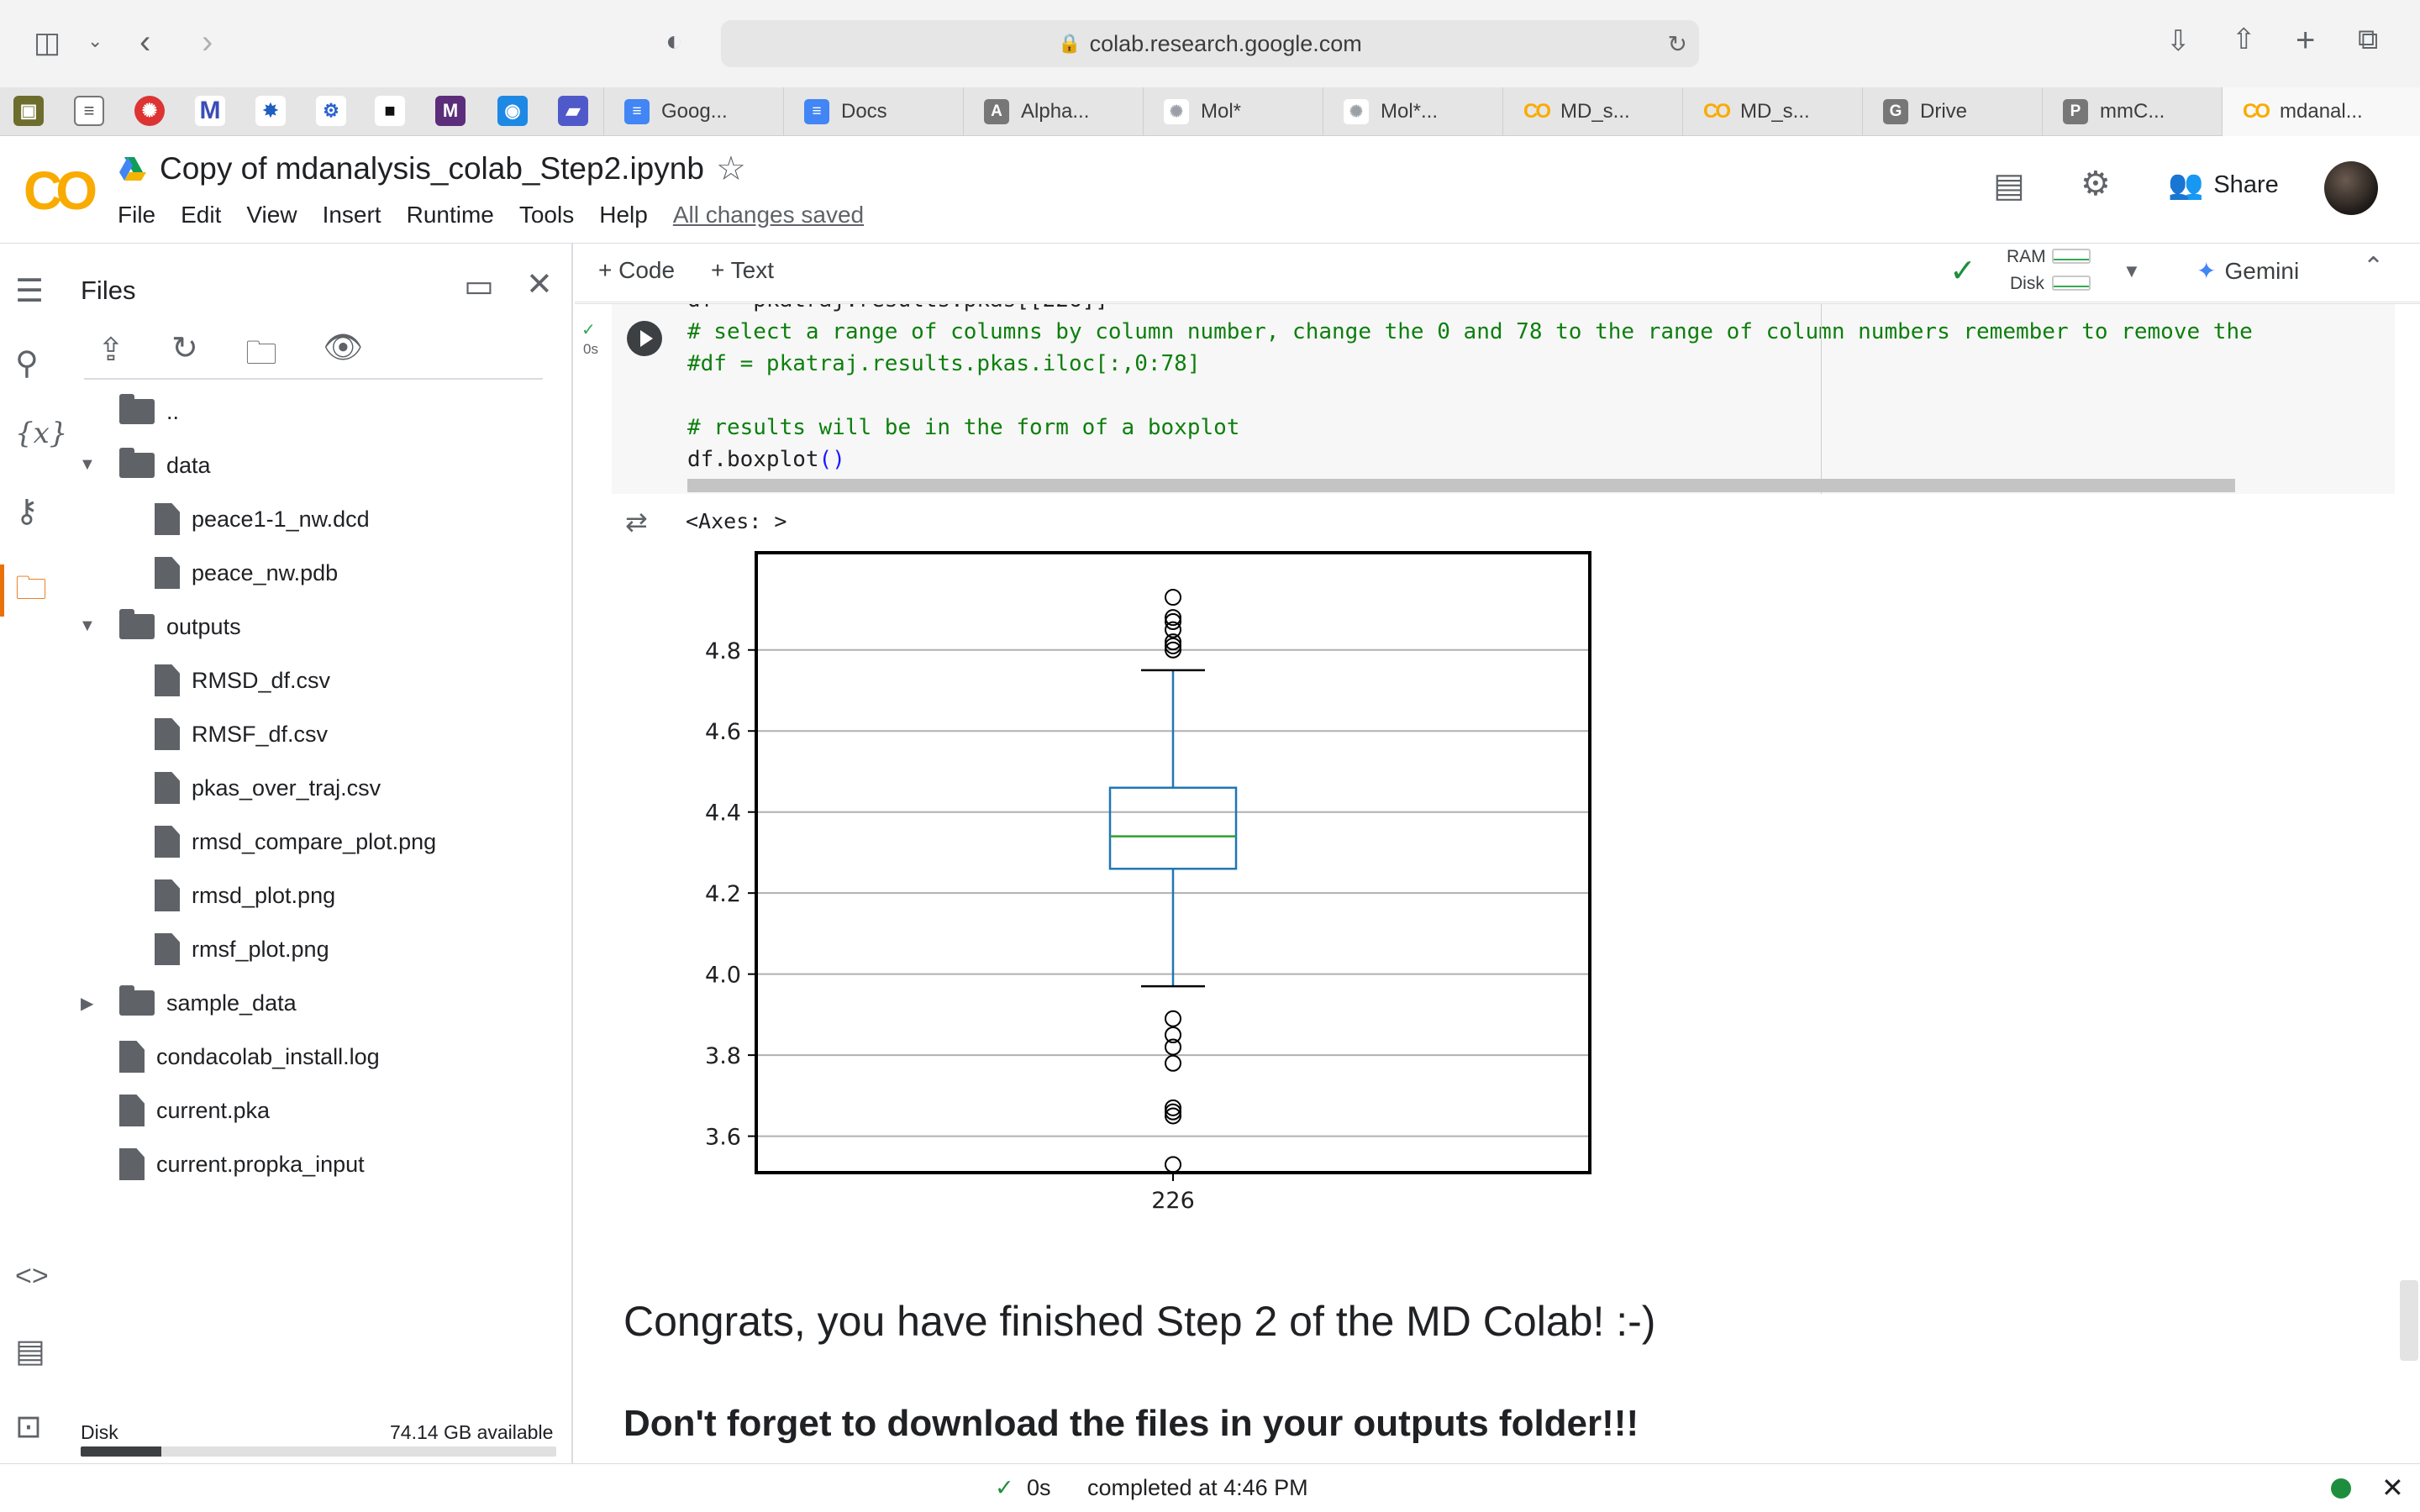 The height and width of the screenshot is (1512, 2420). What do you see at coordinates (87, 1003) in the screenshot?
I see `caret-right-icon: ▶` at bounding box center [87, 1003].